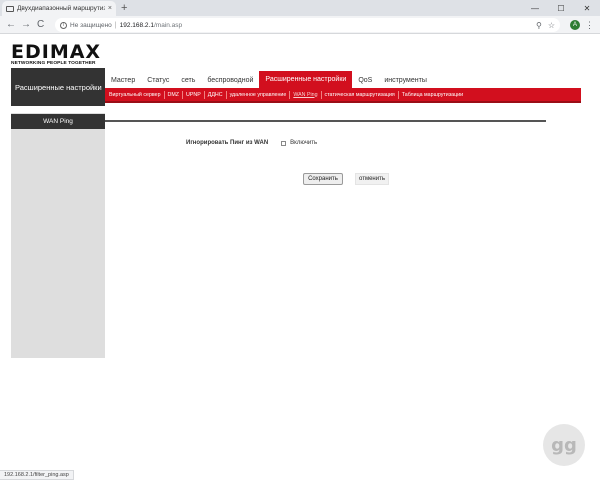 The width and height of the screenshot is (600, 480). What do you see at coordinates (124, 8) in the screenshot?
I see `new-tab-icon: +` at bounding box center [124, 8].